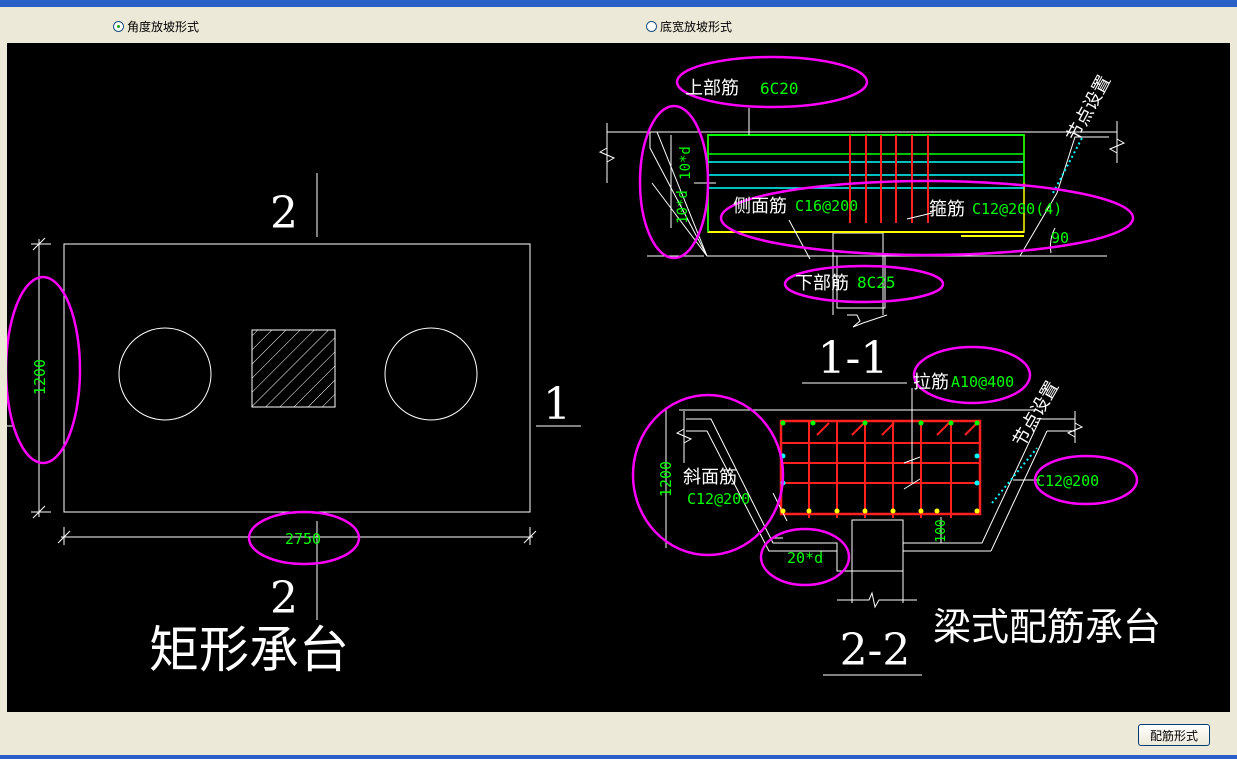 Image resolution: width=1237 pixels, height=759 pixels. Describe the element at coordinates (284, 598) in the screenshot. I see `section-mark-bottom: 2` at that location.